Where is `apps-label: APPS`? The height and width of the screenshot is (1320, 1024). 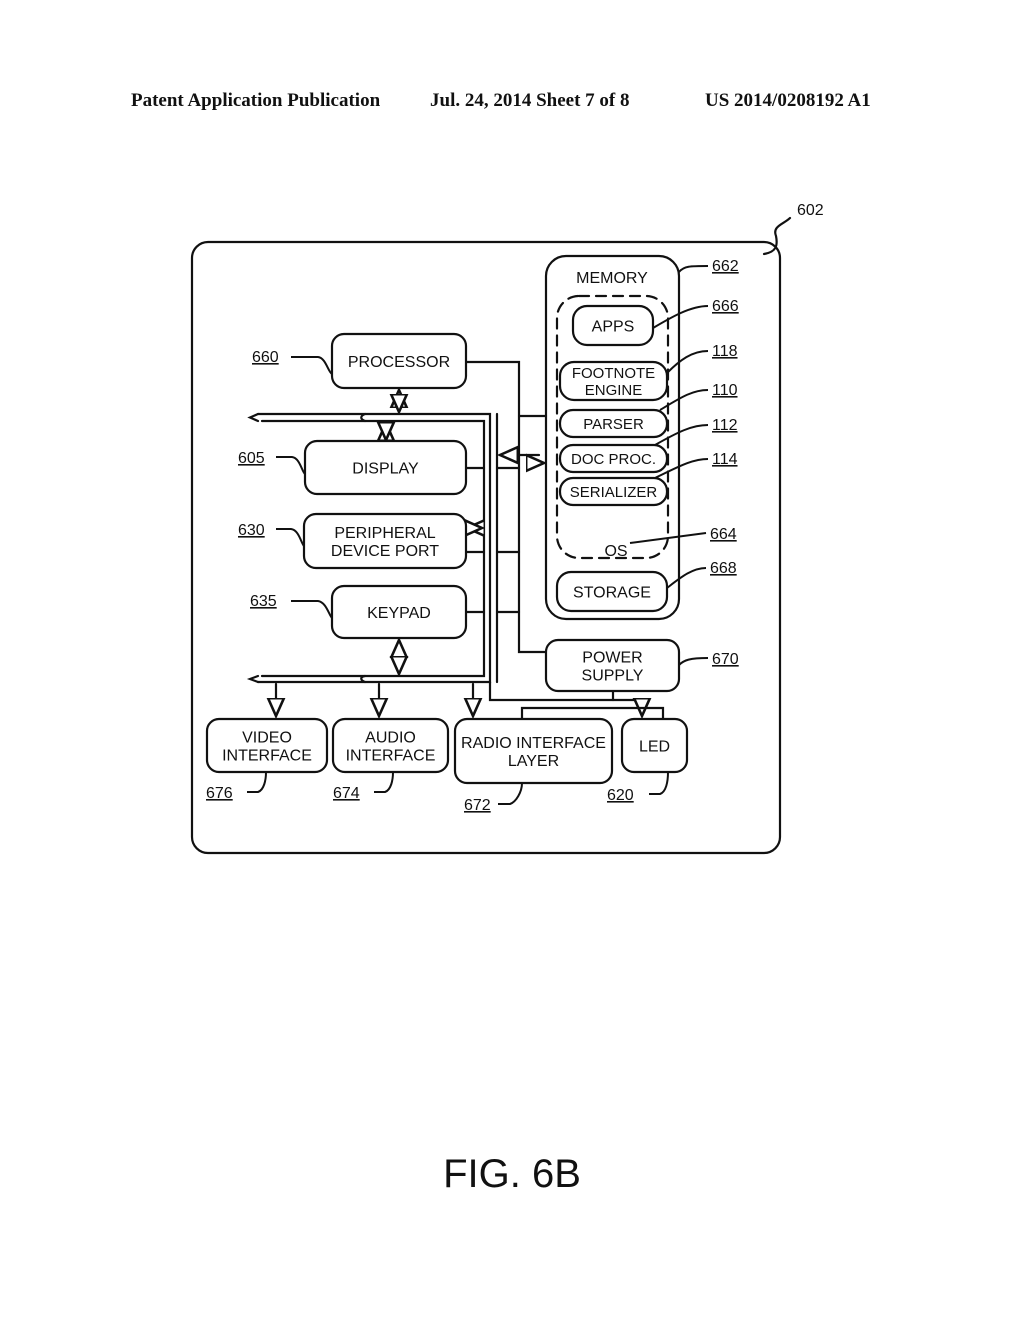 apps-label: APPS is located at coordinates (613, 326).